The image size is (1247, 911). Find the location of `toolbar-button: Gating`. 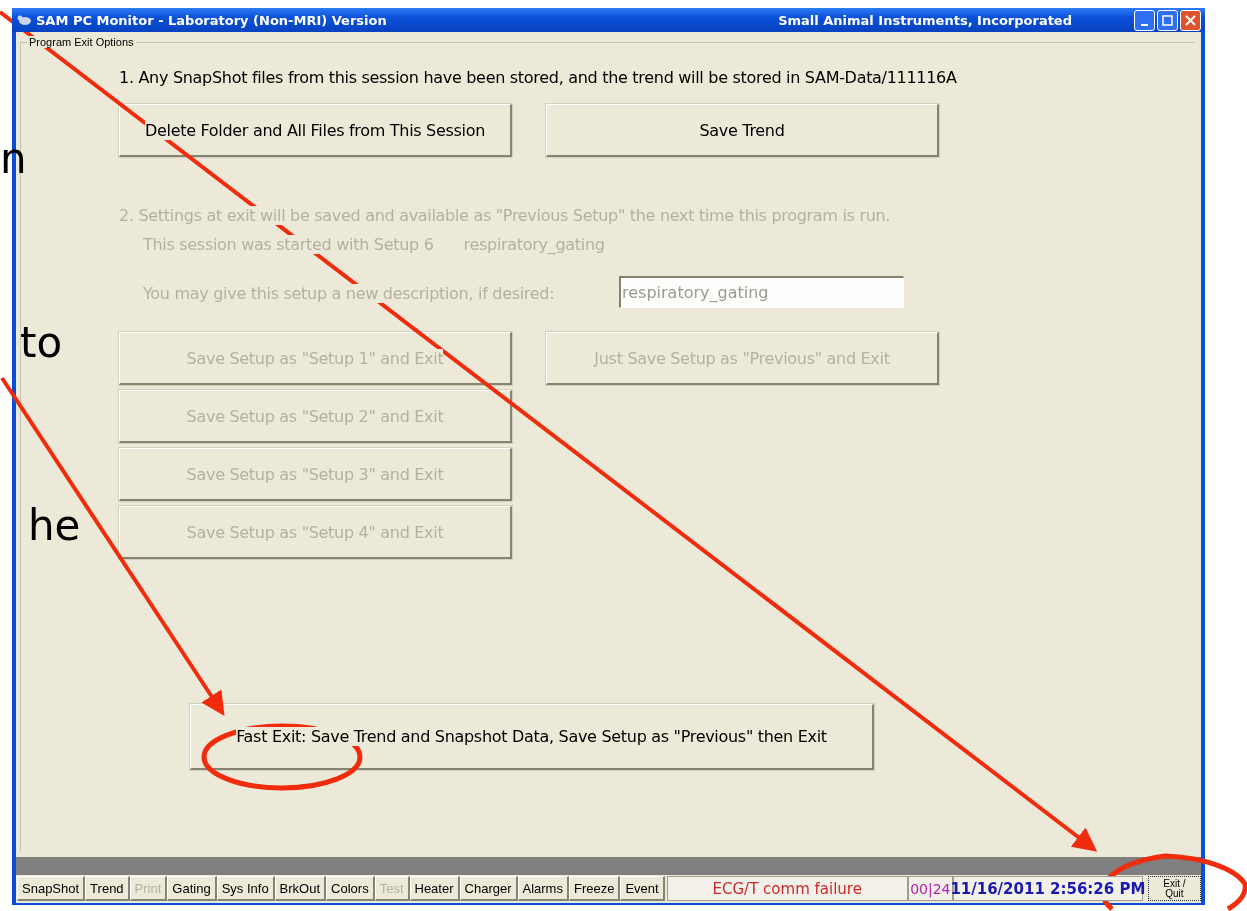

toolbar-button: Gating is located at coordinates (192, 888).